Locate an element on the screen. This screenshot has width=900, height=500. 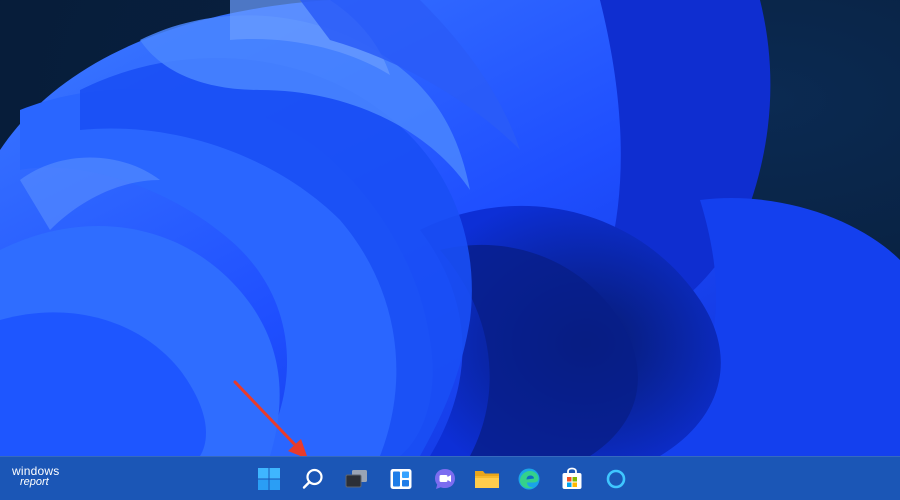
windows-report-logo: windows report is located at coordinates (35, 476).